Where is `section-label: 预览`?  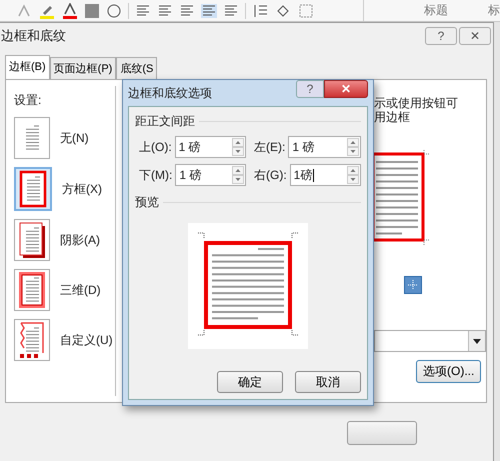 section-label: 预览 is located at coordinates (147, 202).